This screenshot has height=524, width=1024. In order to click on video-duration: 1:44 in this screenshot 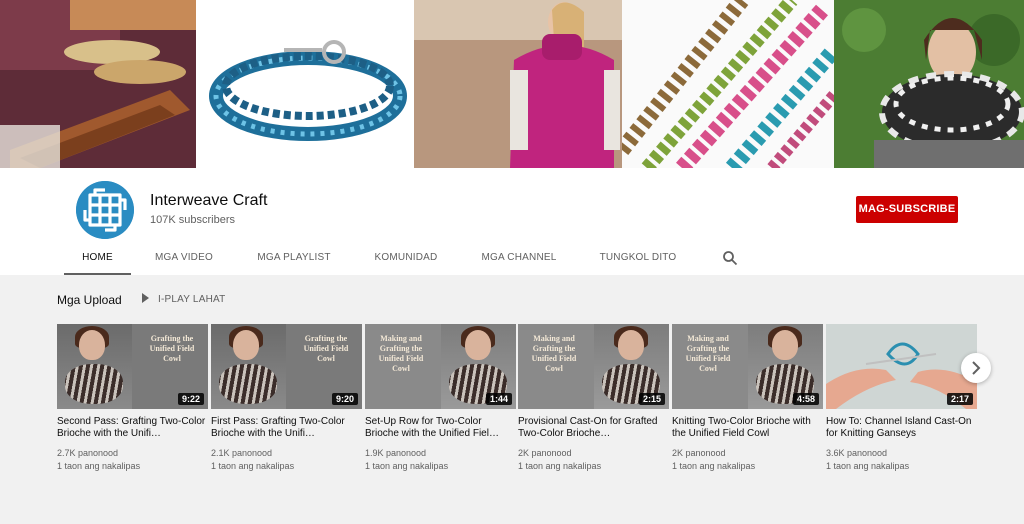, I will do `click(498, 399)`.